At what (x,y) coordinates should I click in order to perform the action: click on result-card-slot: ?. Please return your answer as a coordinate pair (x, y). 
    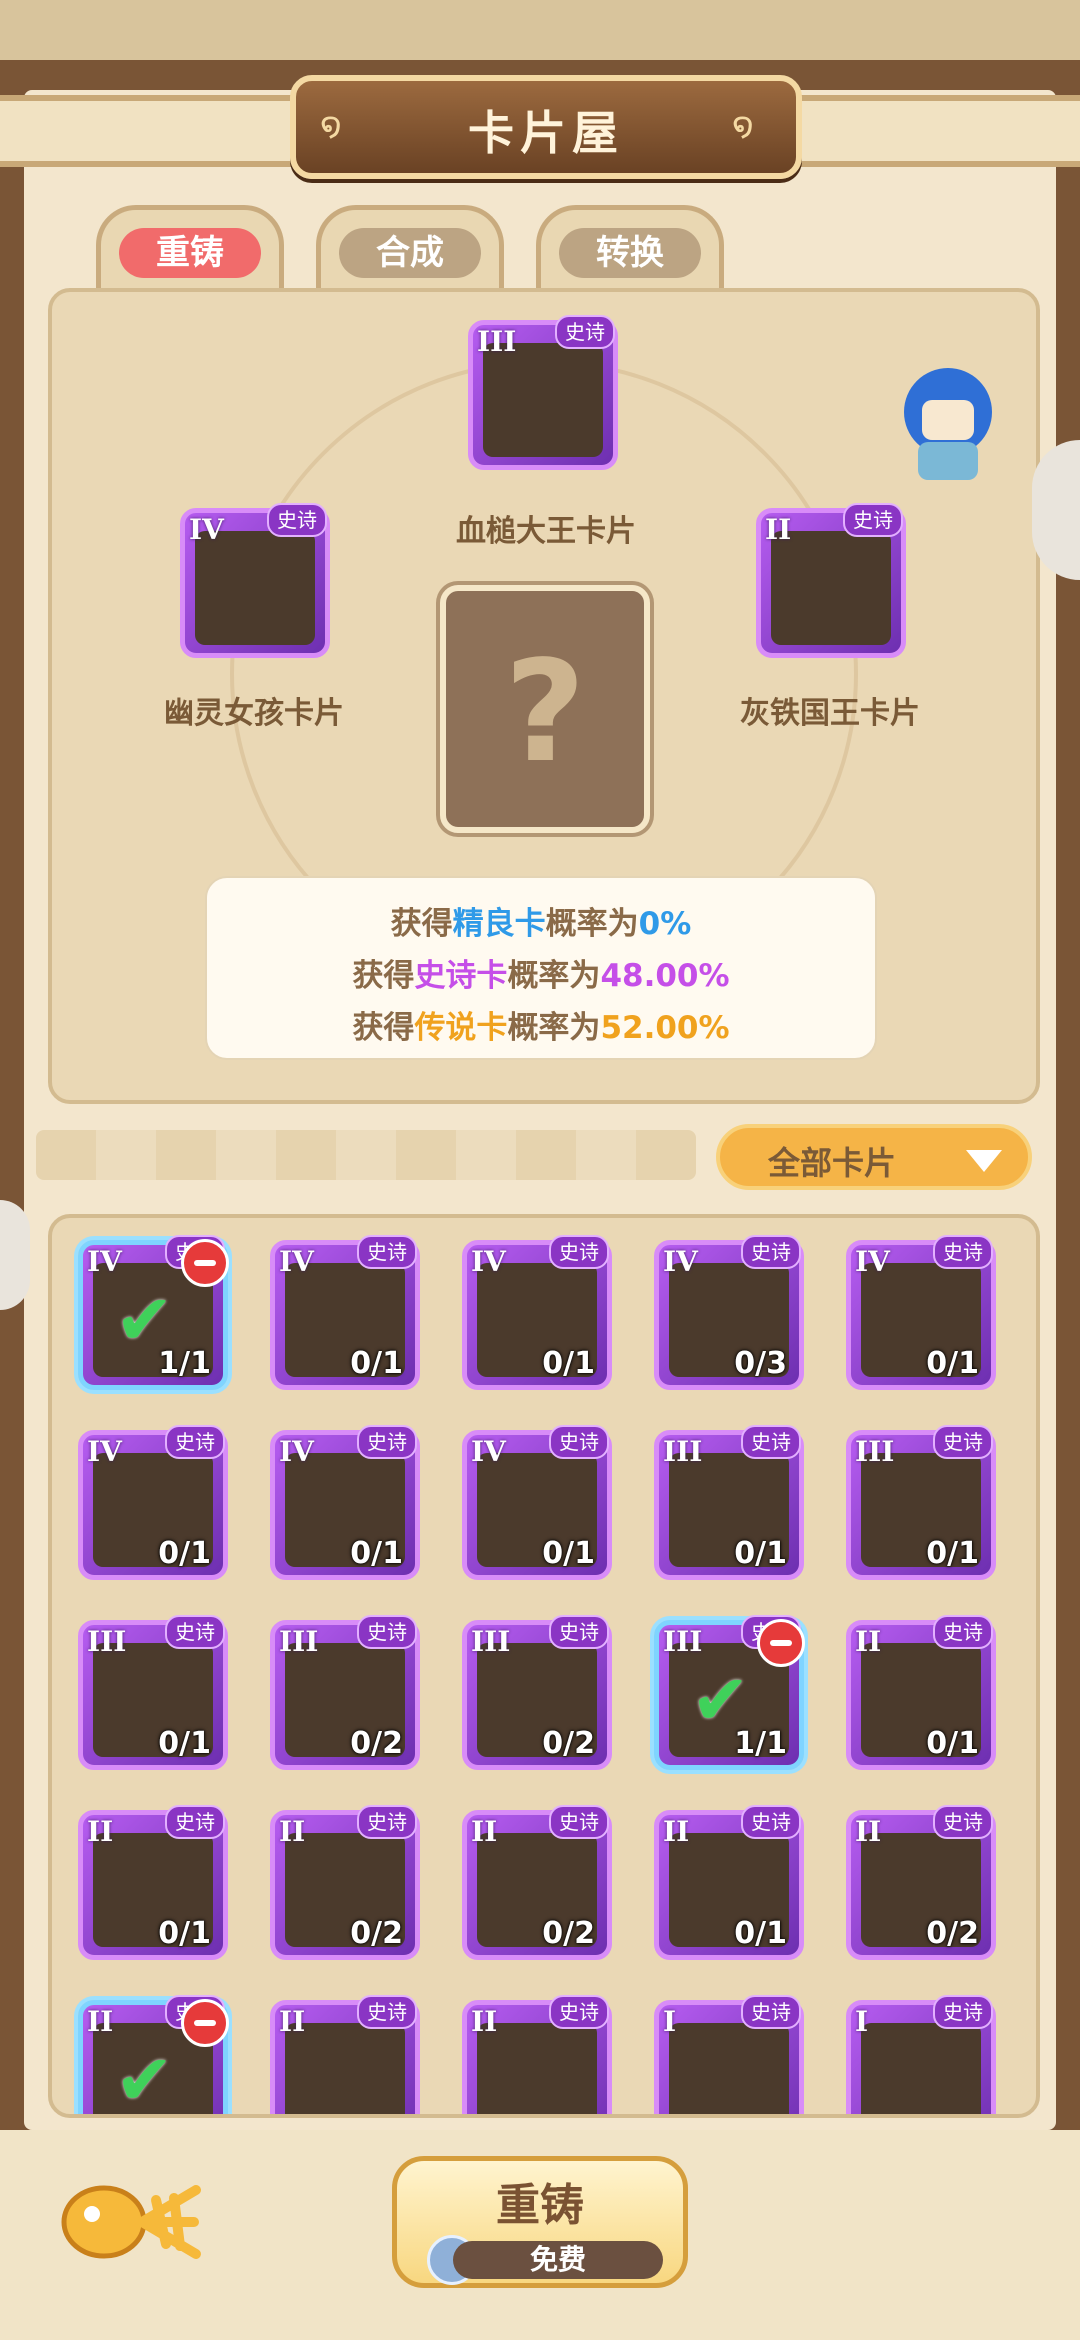
    Looking at the image, I should click on (545, 709).